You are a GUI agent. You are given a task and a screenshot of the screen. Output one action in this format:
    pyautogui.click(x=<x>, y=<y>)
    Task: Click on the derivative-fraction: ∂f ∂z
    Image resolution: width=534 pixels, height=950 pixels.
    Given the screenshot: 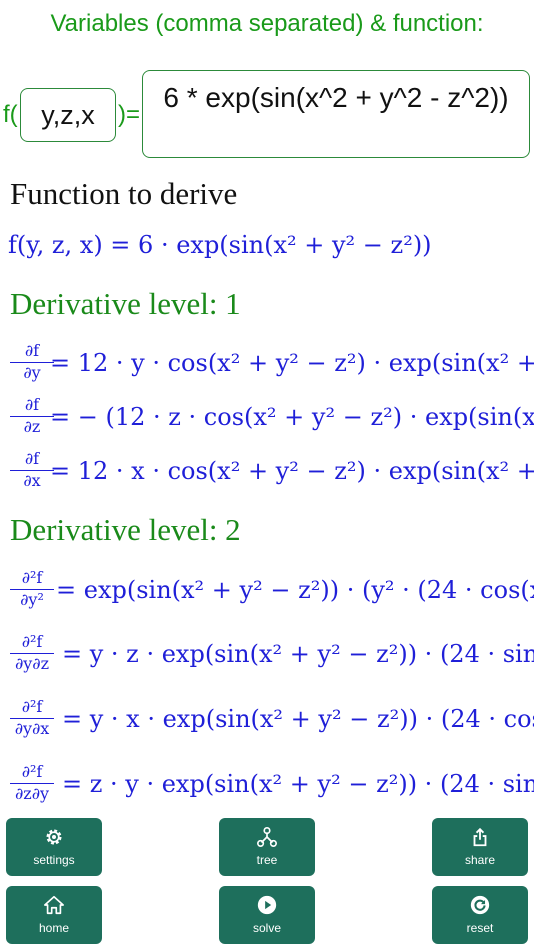 What is the action you would take?
    pyautogui.click(x=32, y=416)
    